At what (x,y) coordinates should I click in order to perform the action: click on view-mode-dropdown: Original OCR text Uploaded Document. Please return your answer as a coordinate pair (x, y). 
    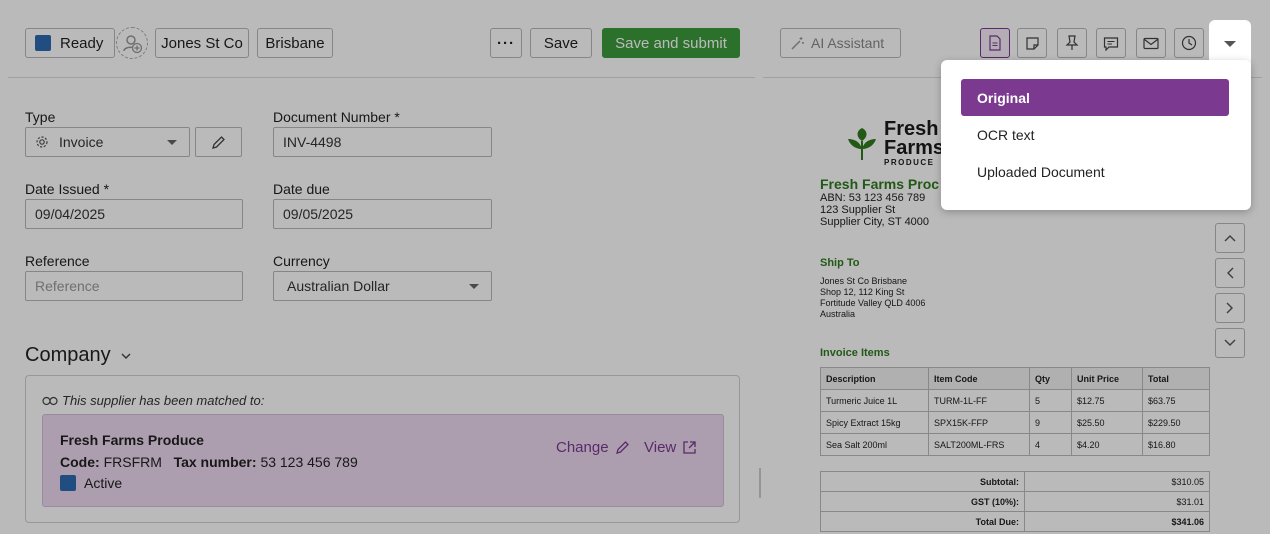
    Looking at the image, I should click on (1096, 135).